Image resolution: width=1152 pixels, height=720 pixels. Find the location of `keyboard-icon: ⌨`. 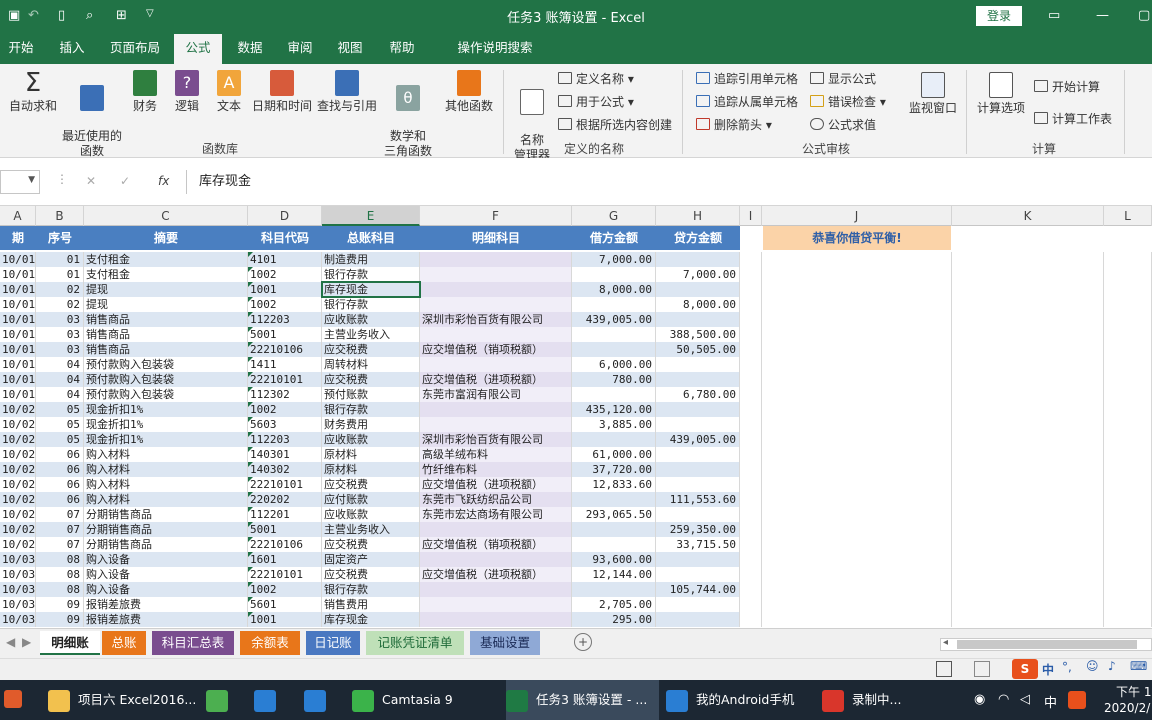

keyboard-icon: ⌨ is located at coordinates (1138, 666).